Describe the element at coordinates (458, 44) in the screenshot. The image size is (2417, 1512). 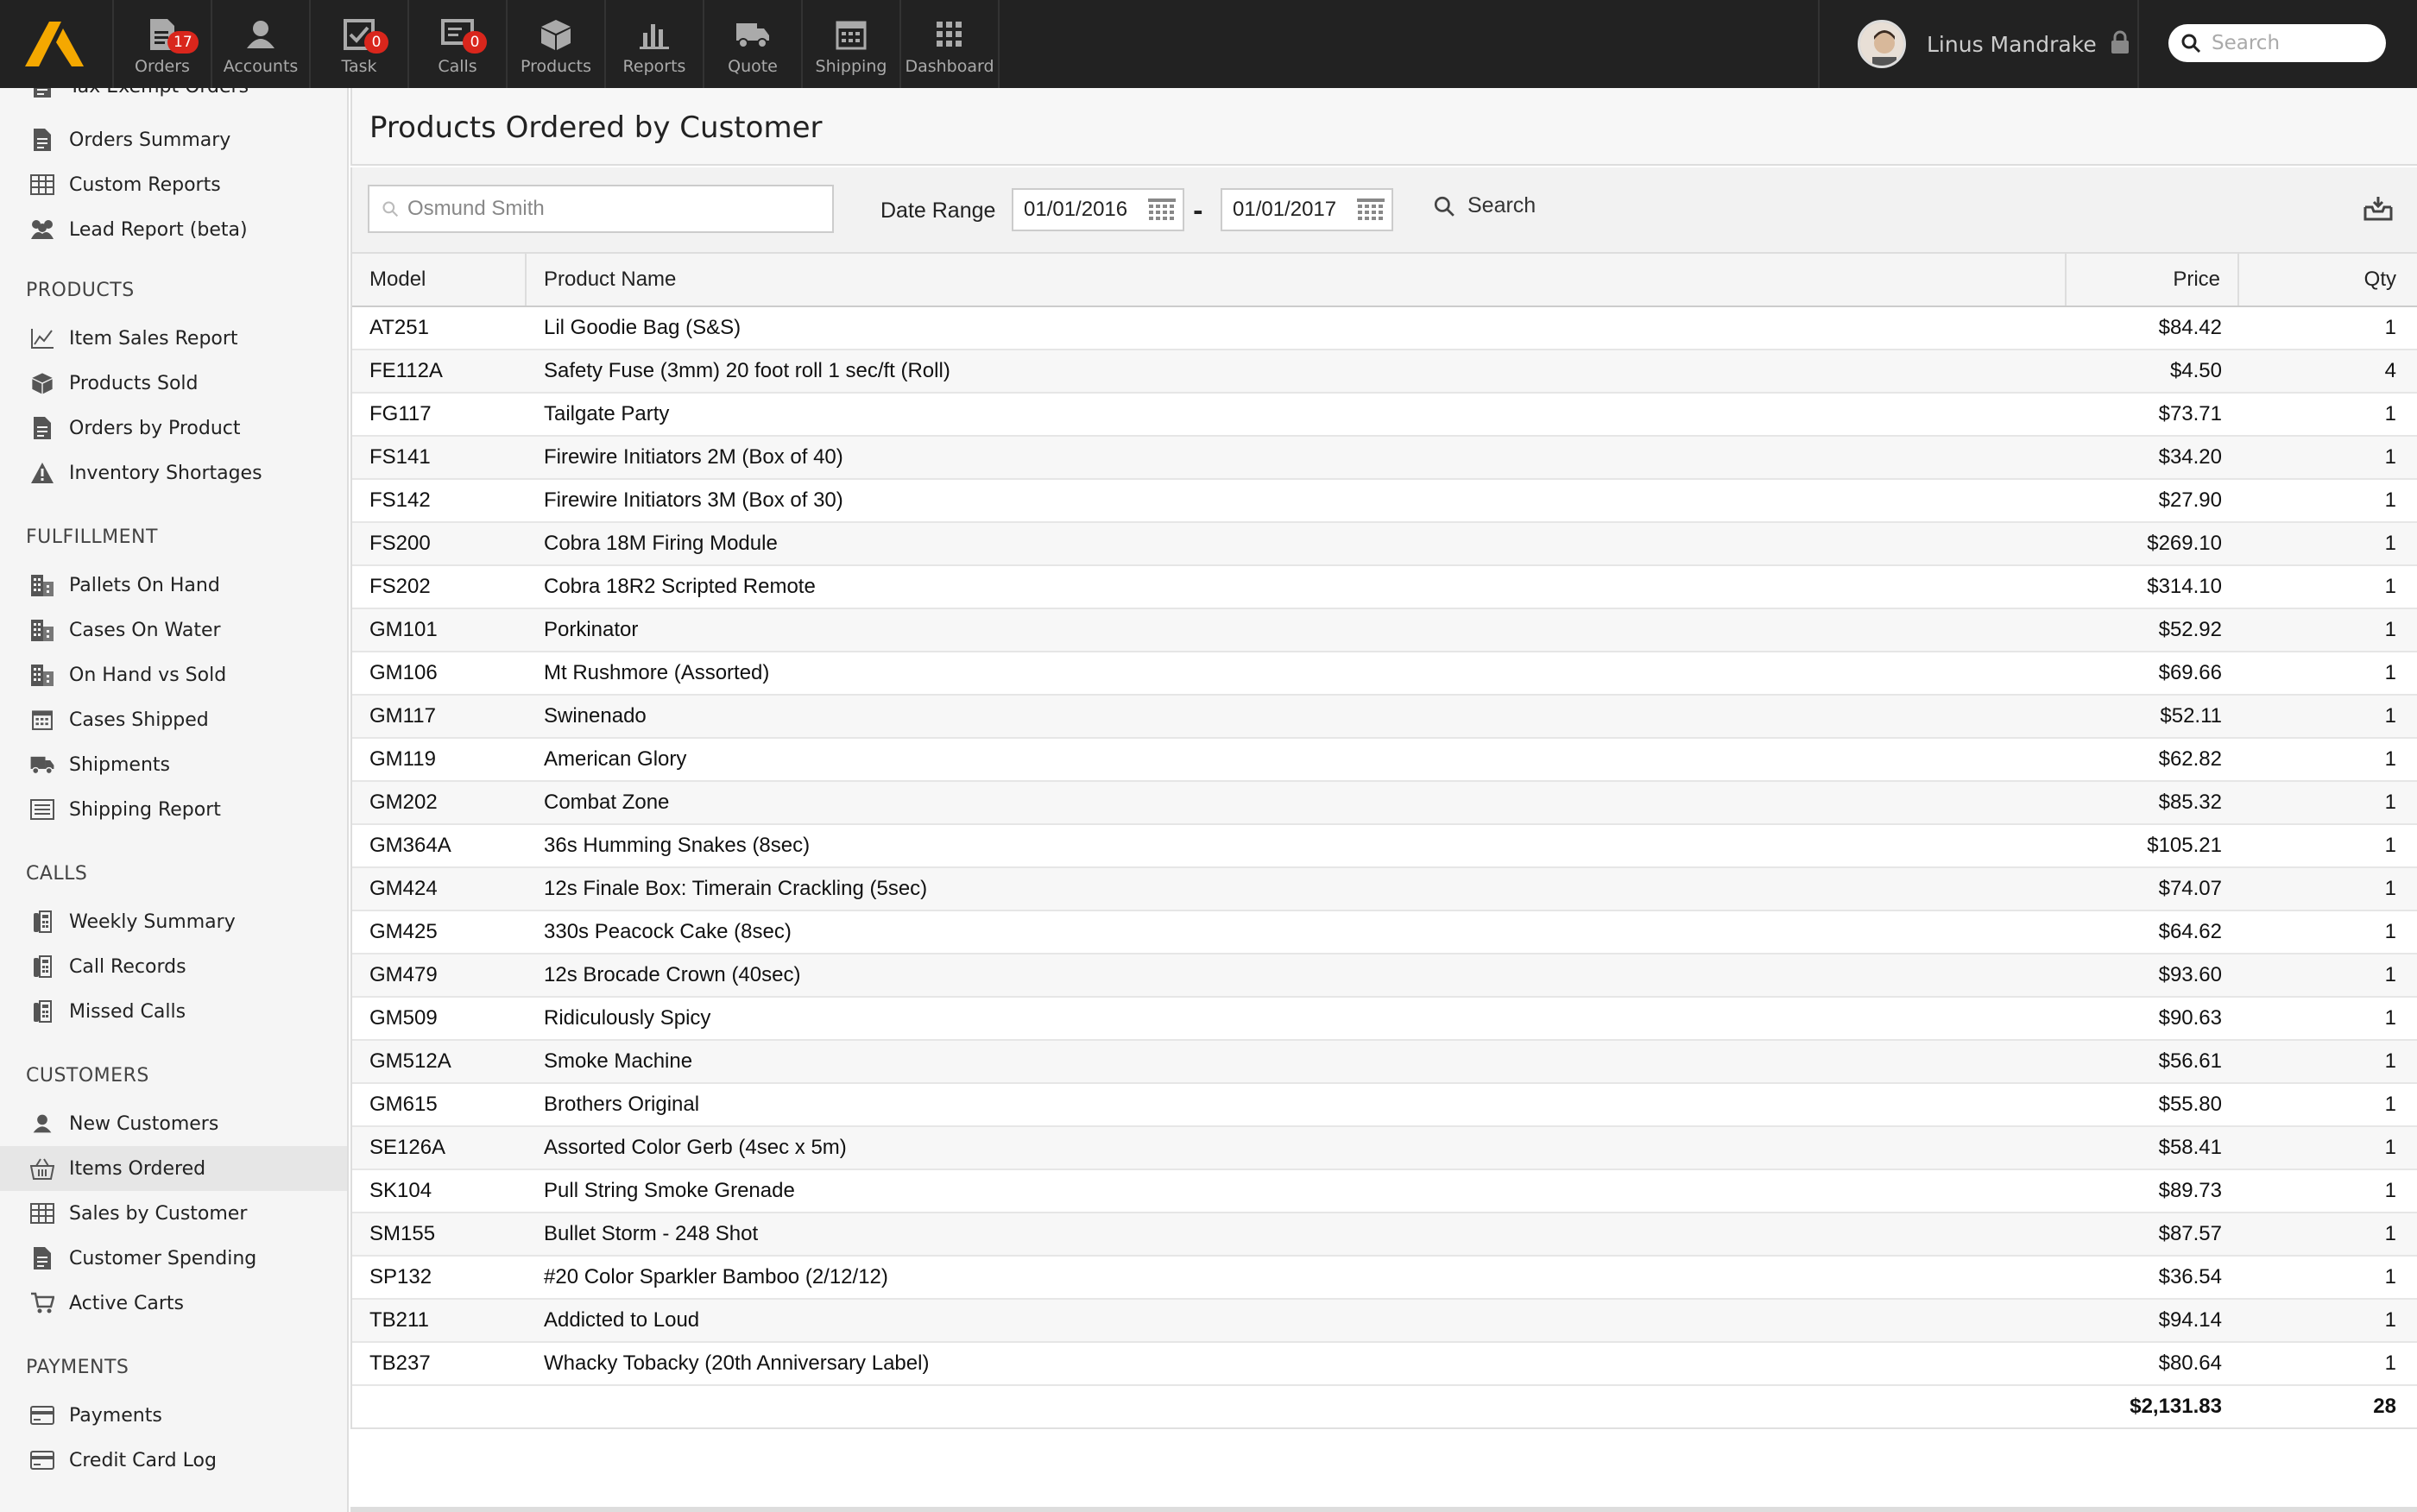
I see `nav-calls: 0 Calls` at that location.